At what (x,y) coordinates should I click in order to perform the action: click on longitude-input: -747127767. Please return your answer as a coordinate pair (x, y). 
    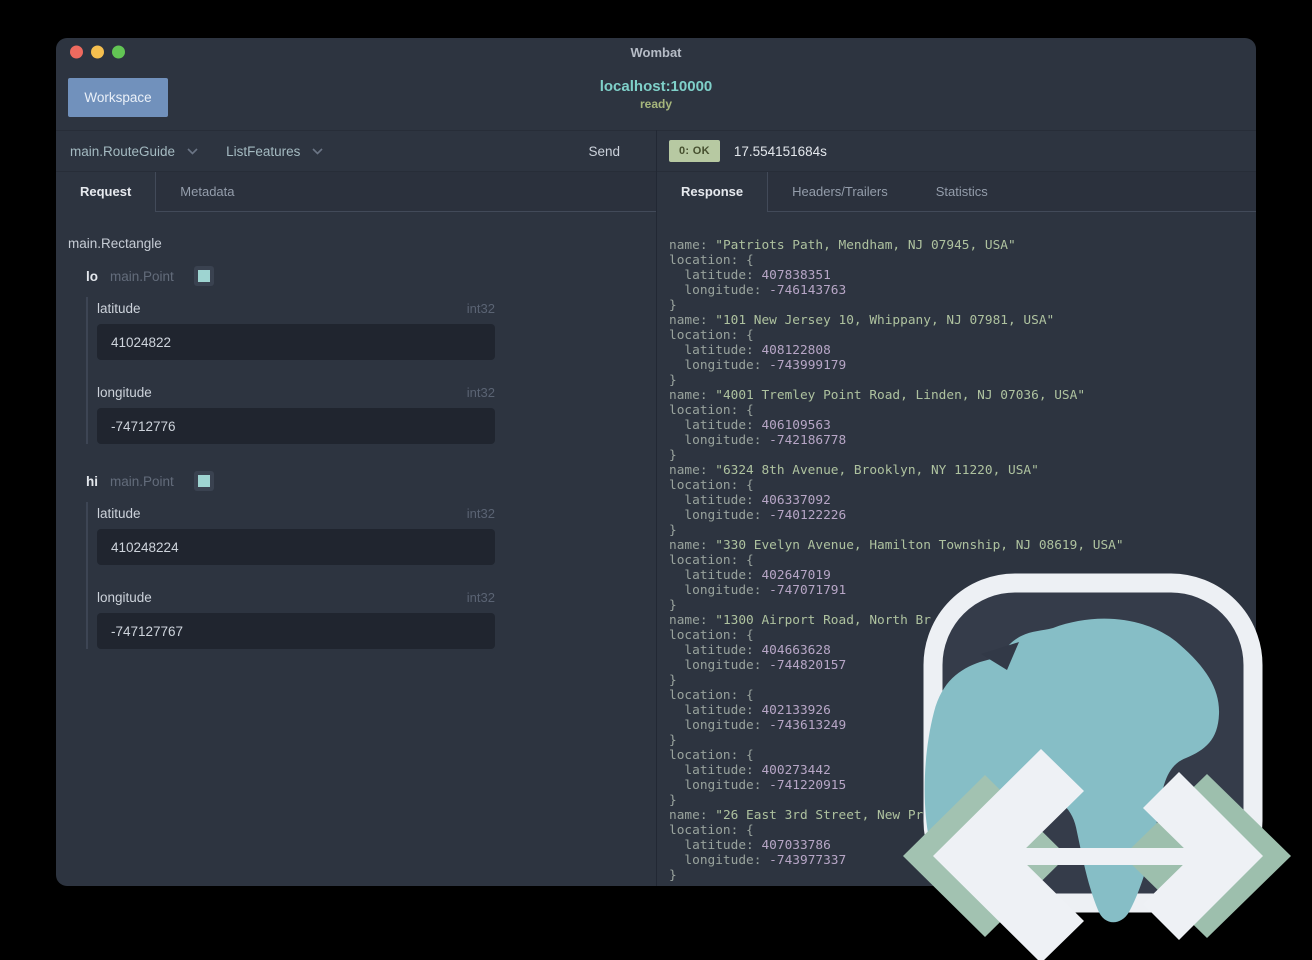
    Looking at the image, I should click on (296, 631).